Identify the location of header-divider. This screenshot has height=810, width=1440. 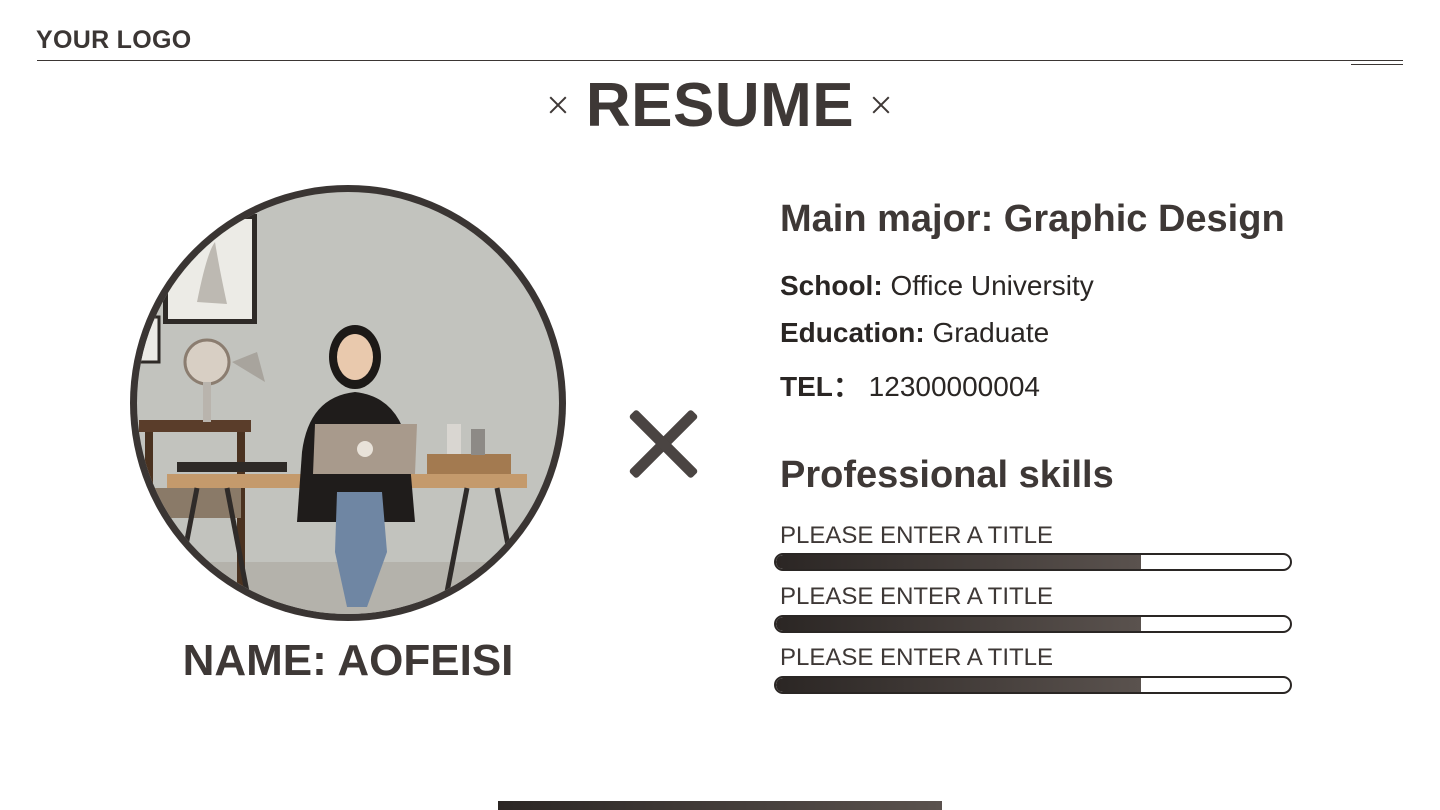
(720, 60).